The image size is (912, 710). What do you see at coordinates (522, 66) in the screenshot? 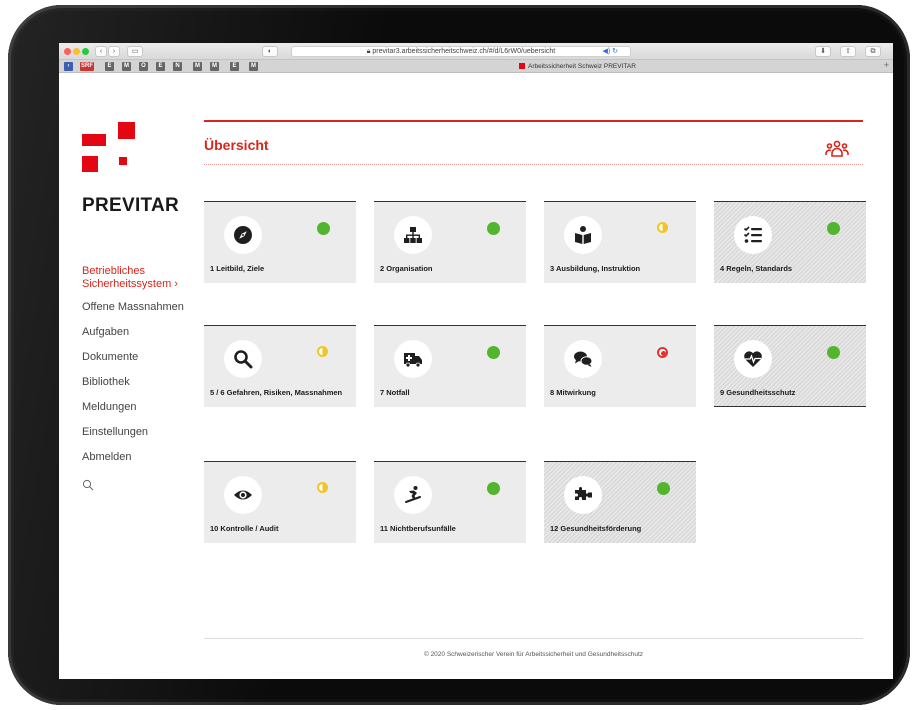
I see `tab-favicon-icon` at bounding box center [522, 66].